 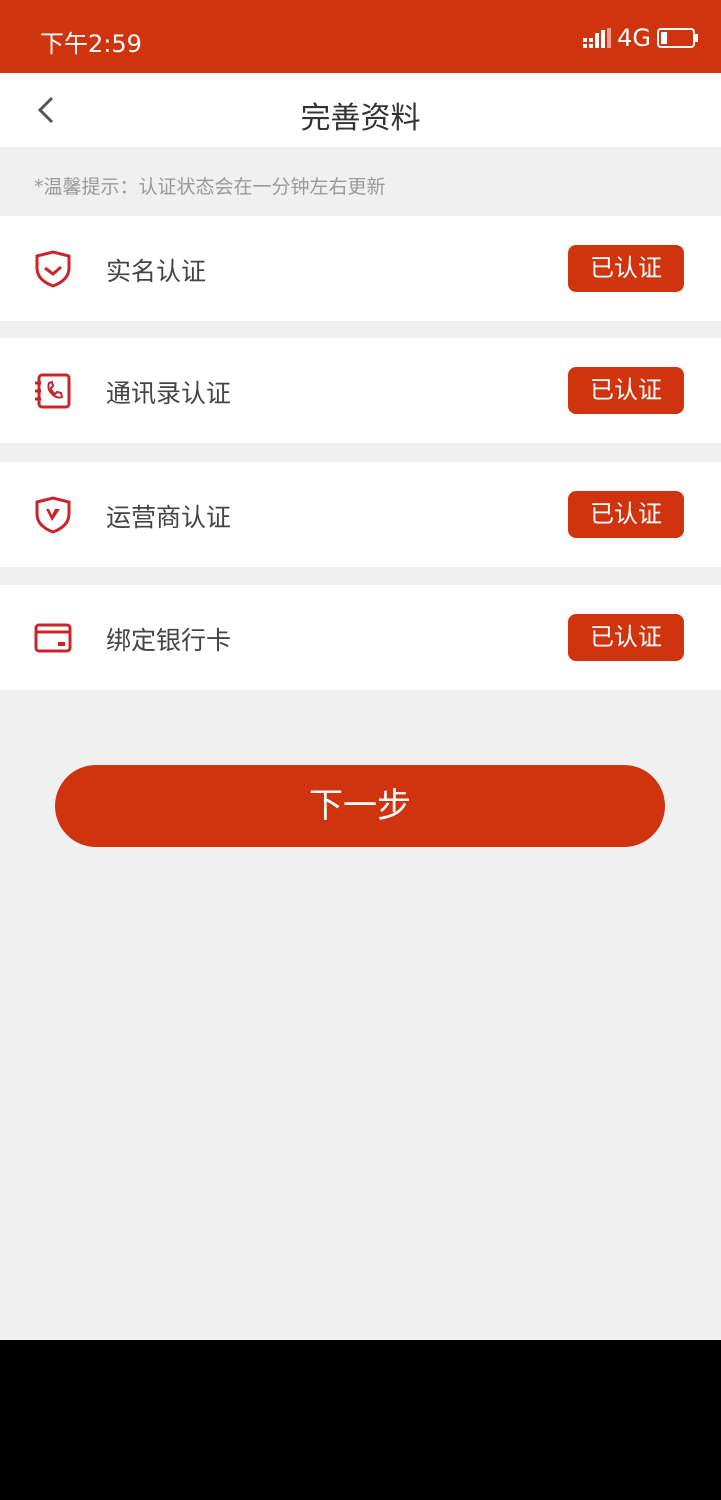 I want to click on shield-check-icon, so click(x=53, y=269).